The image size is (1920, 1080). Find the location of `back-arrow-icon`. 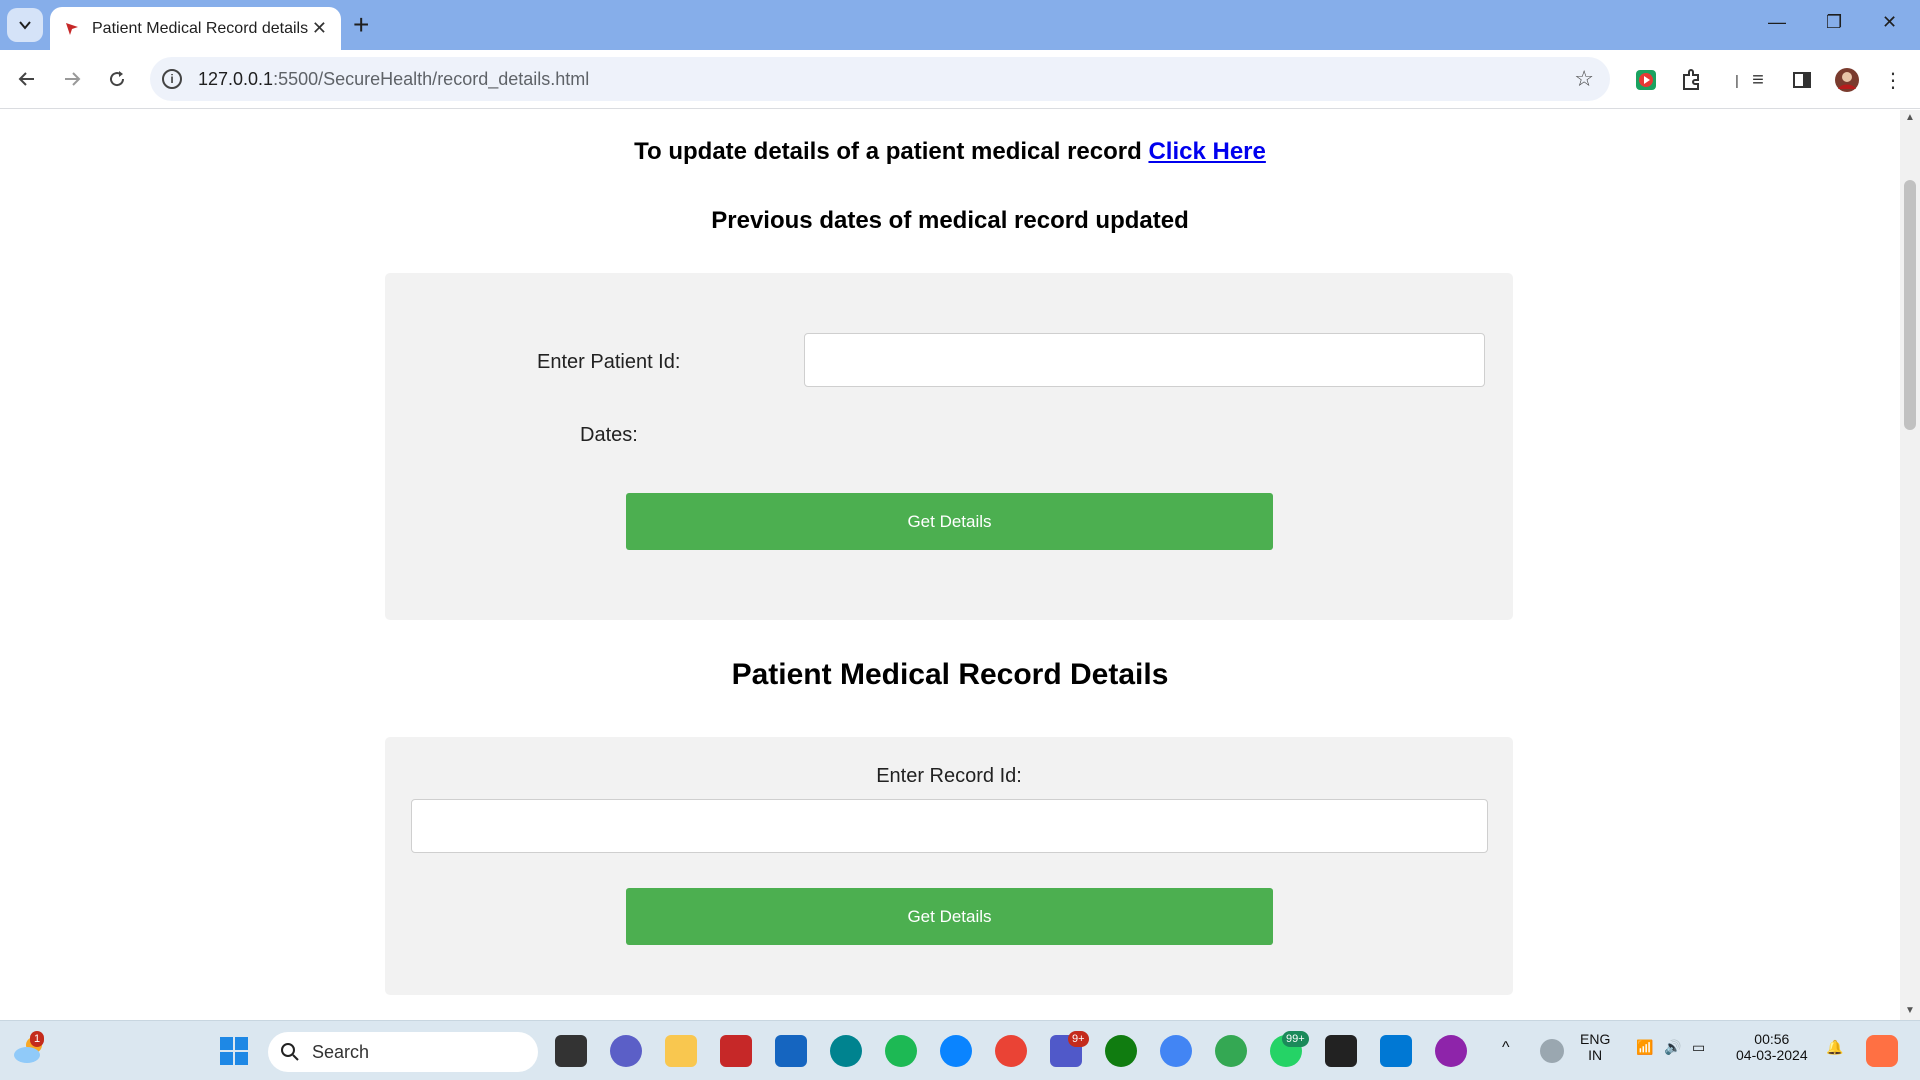

back-arrow-icon is located at coordinates (26, 79).